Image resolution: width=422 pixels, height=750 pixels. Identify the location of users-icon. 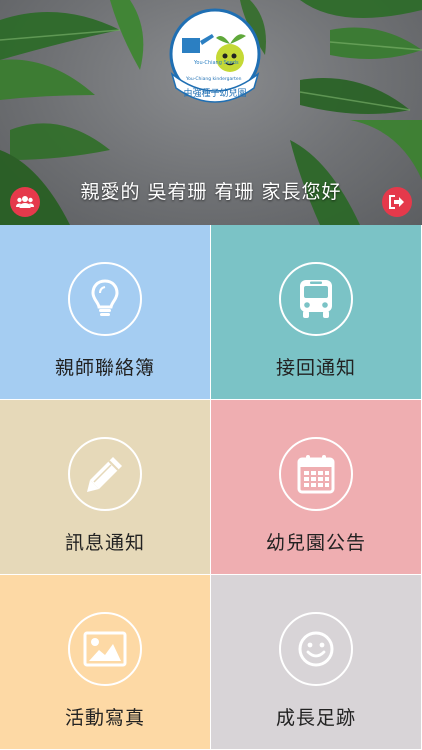
(25, 202).